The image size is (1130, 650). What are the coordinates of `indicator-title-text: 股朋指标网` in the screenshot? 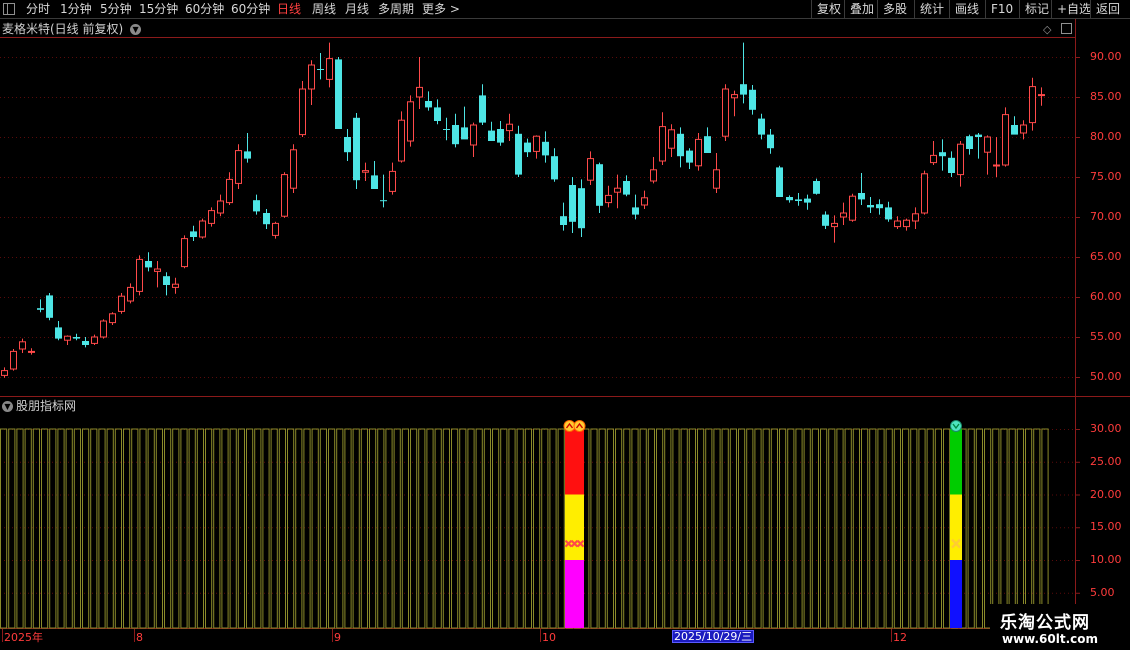 It's located at (46, 406).